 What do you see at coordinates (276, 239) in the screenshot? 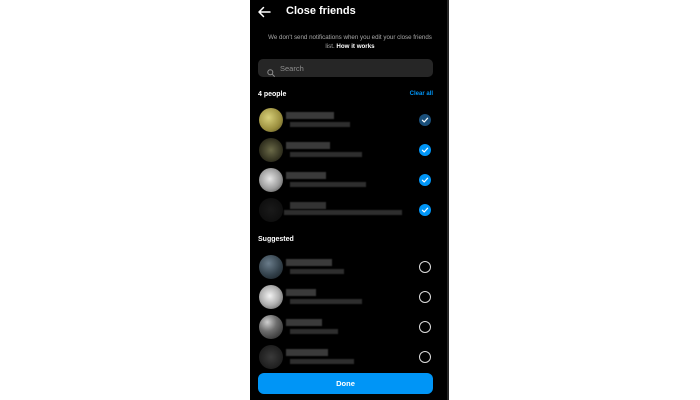
I see `suggested-title: Suggested` at bounding box center [276, 239].